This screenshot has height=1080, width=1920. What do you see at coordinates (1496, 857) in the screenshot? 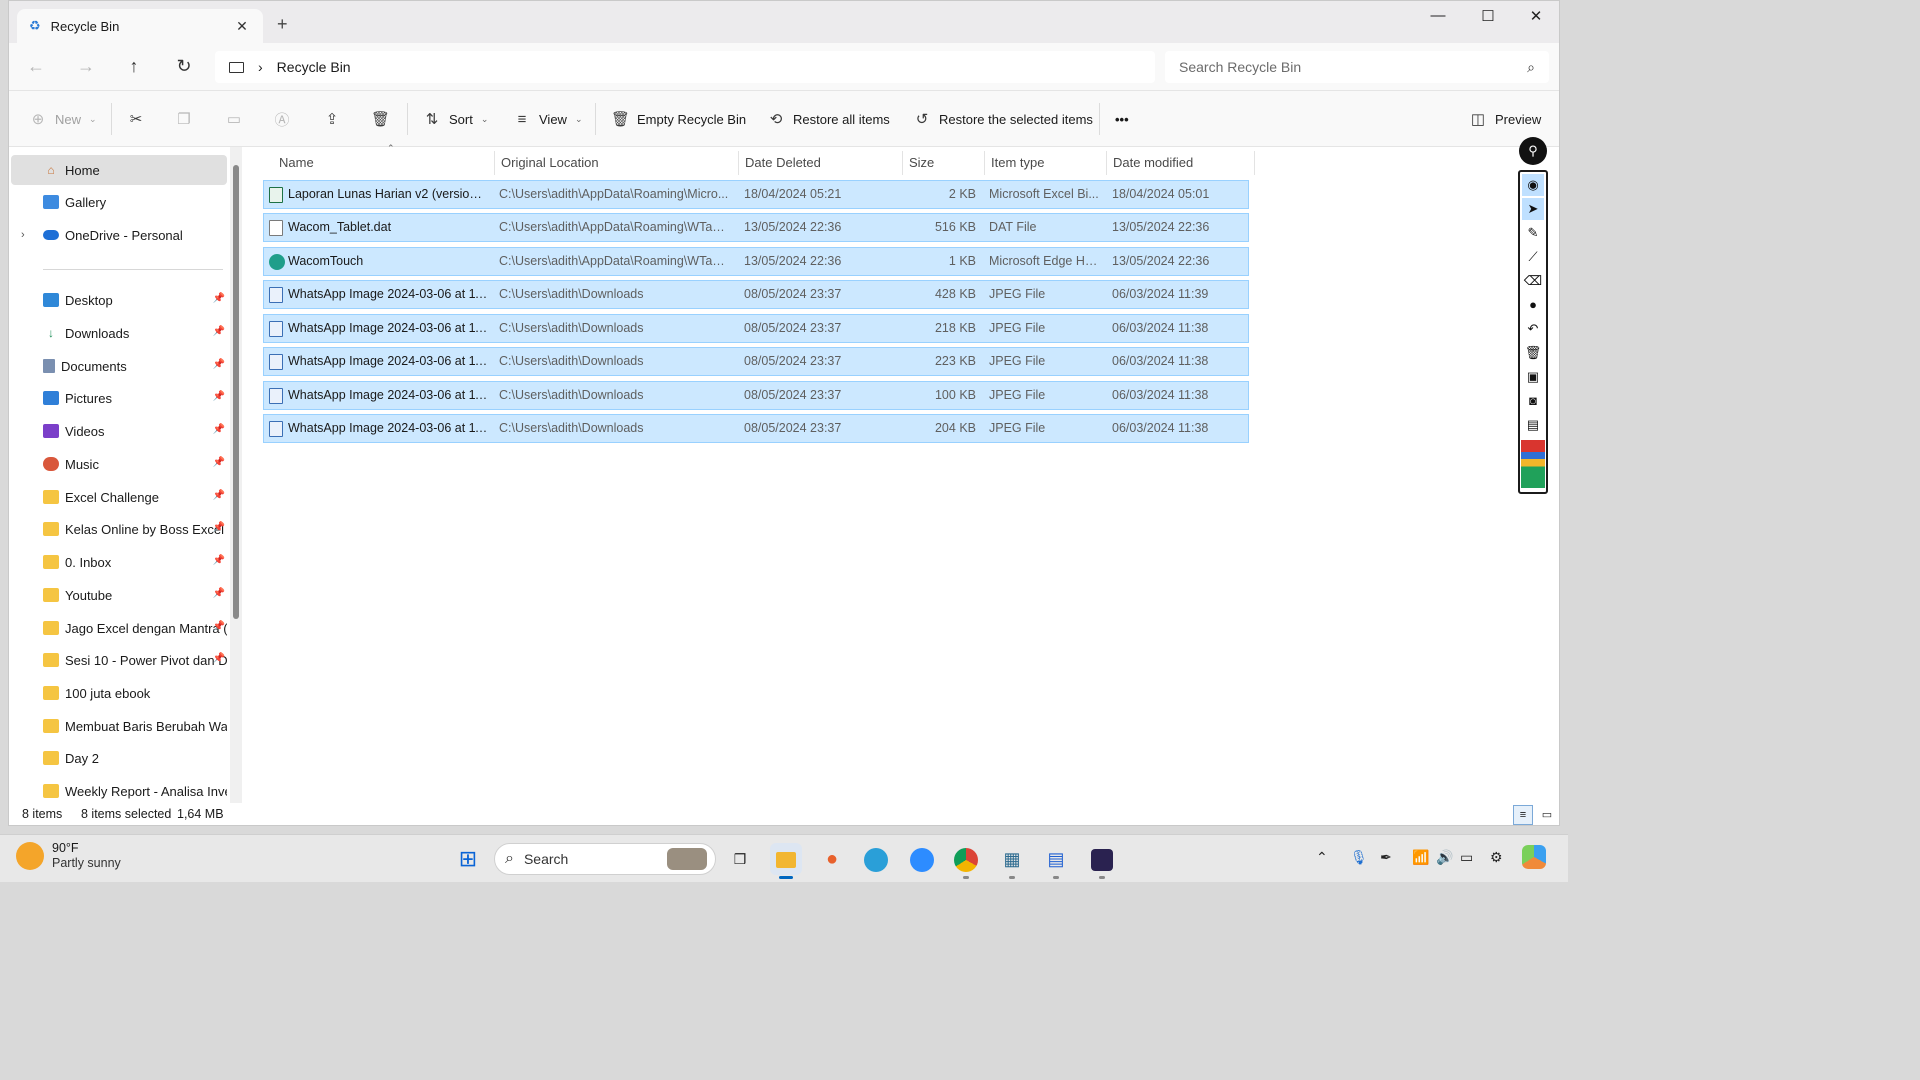
I see `settings-icon: ⚙` at bounding box center [1496, 857].